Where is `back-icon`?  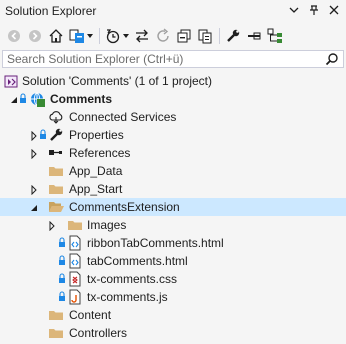 back-icon is located at coordinates (14, 36).